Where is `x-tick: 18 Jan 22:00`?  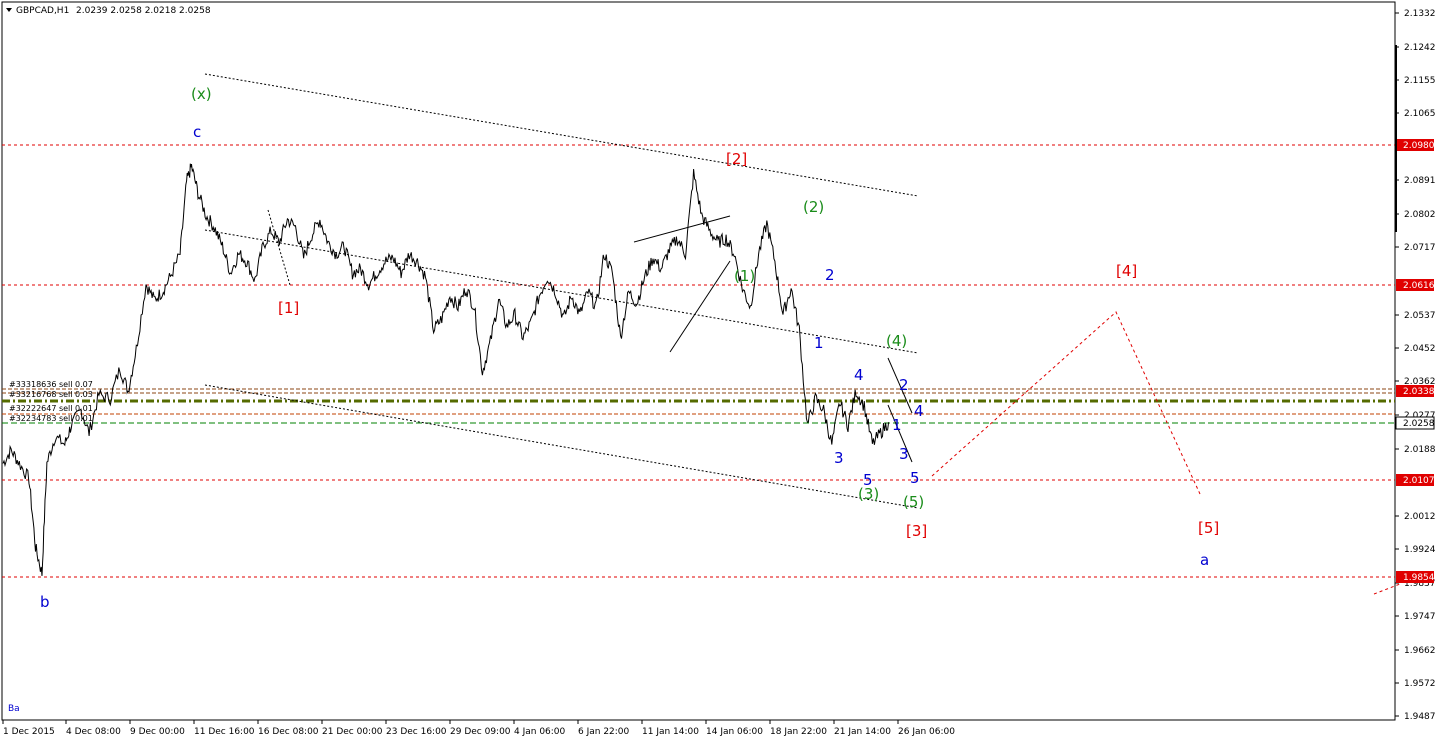 x-tick: 18 Jan 22:00 is located at coordinates (798, 728).